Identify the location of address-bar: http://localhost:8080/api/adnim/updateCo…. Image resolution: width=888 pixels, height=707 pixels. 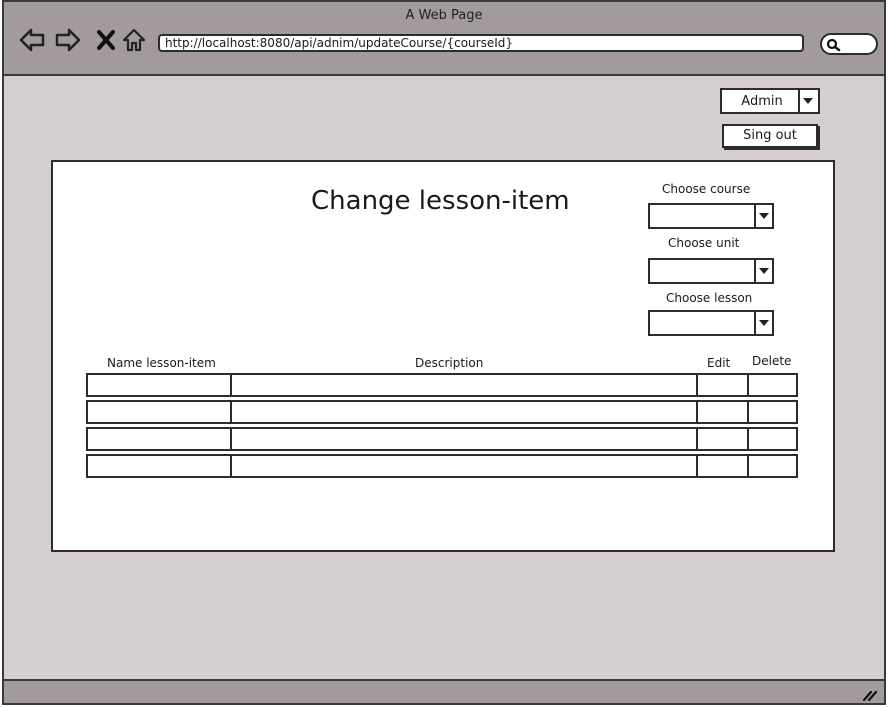
(481, 43).